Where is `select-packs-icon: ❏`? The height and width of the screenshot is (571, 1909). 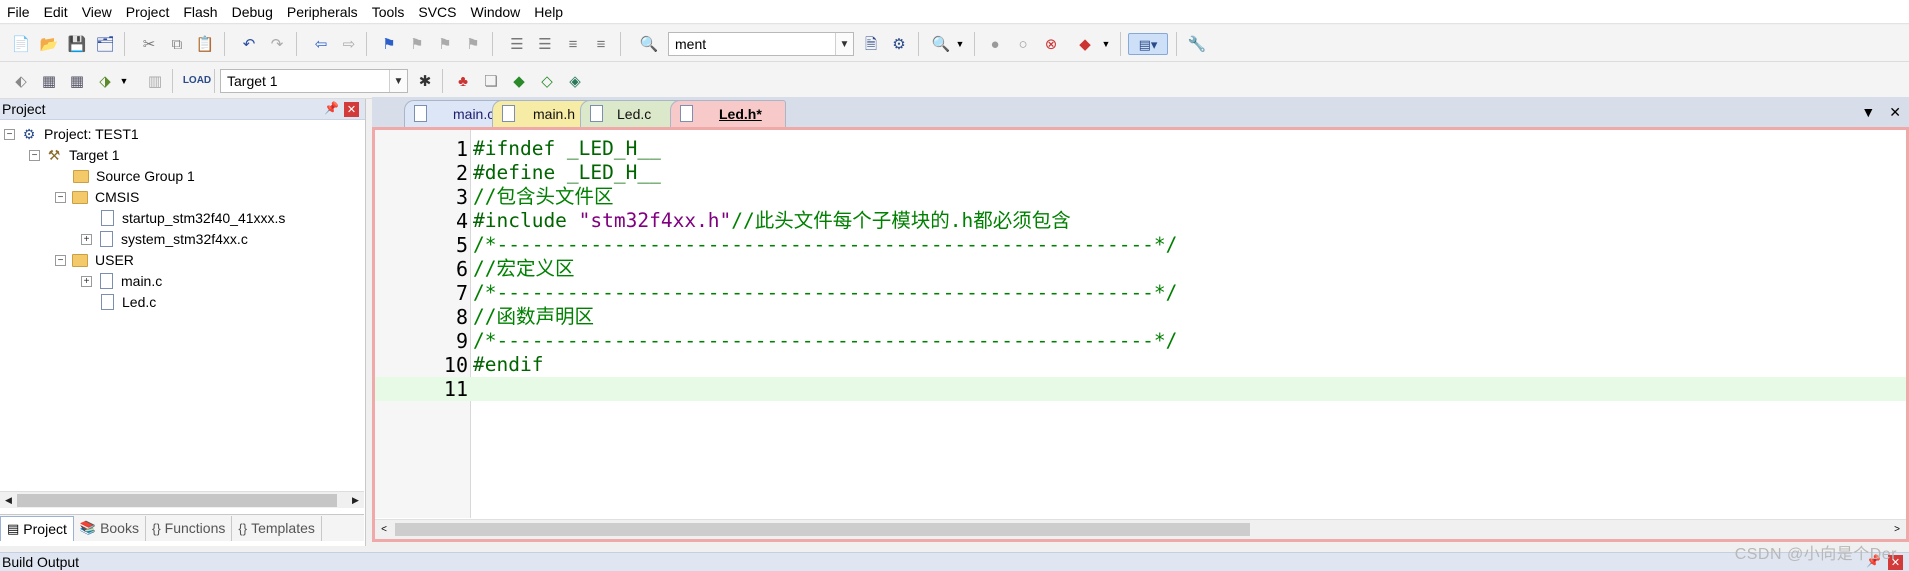 select-packs-icon: ❏ is located at coordinates (491, 81).